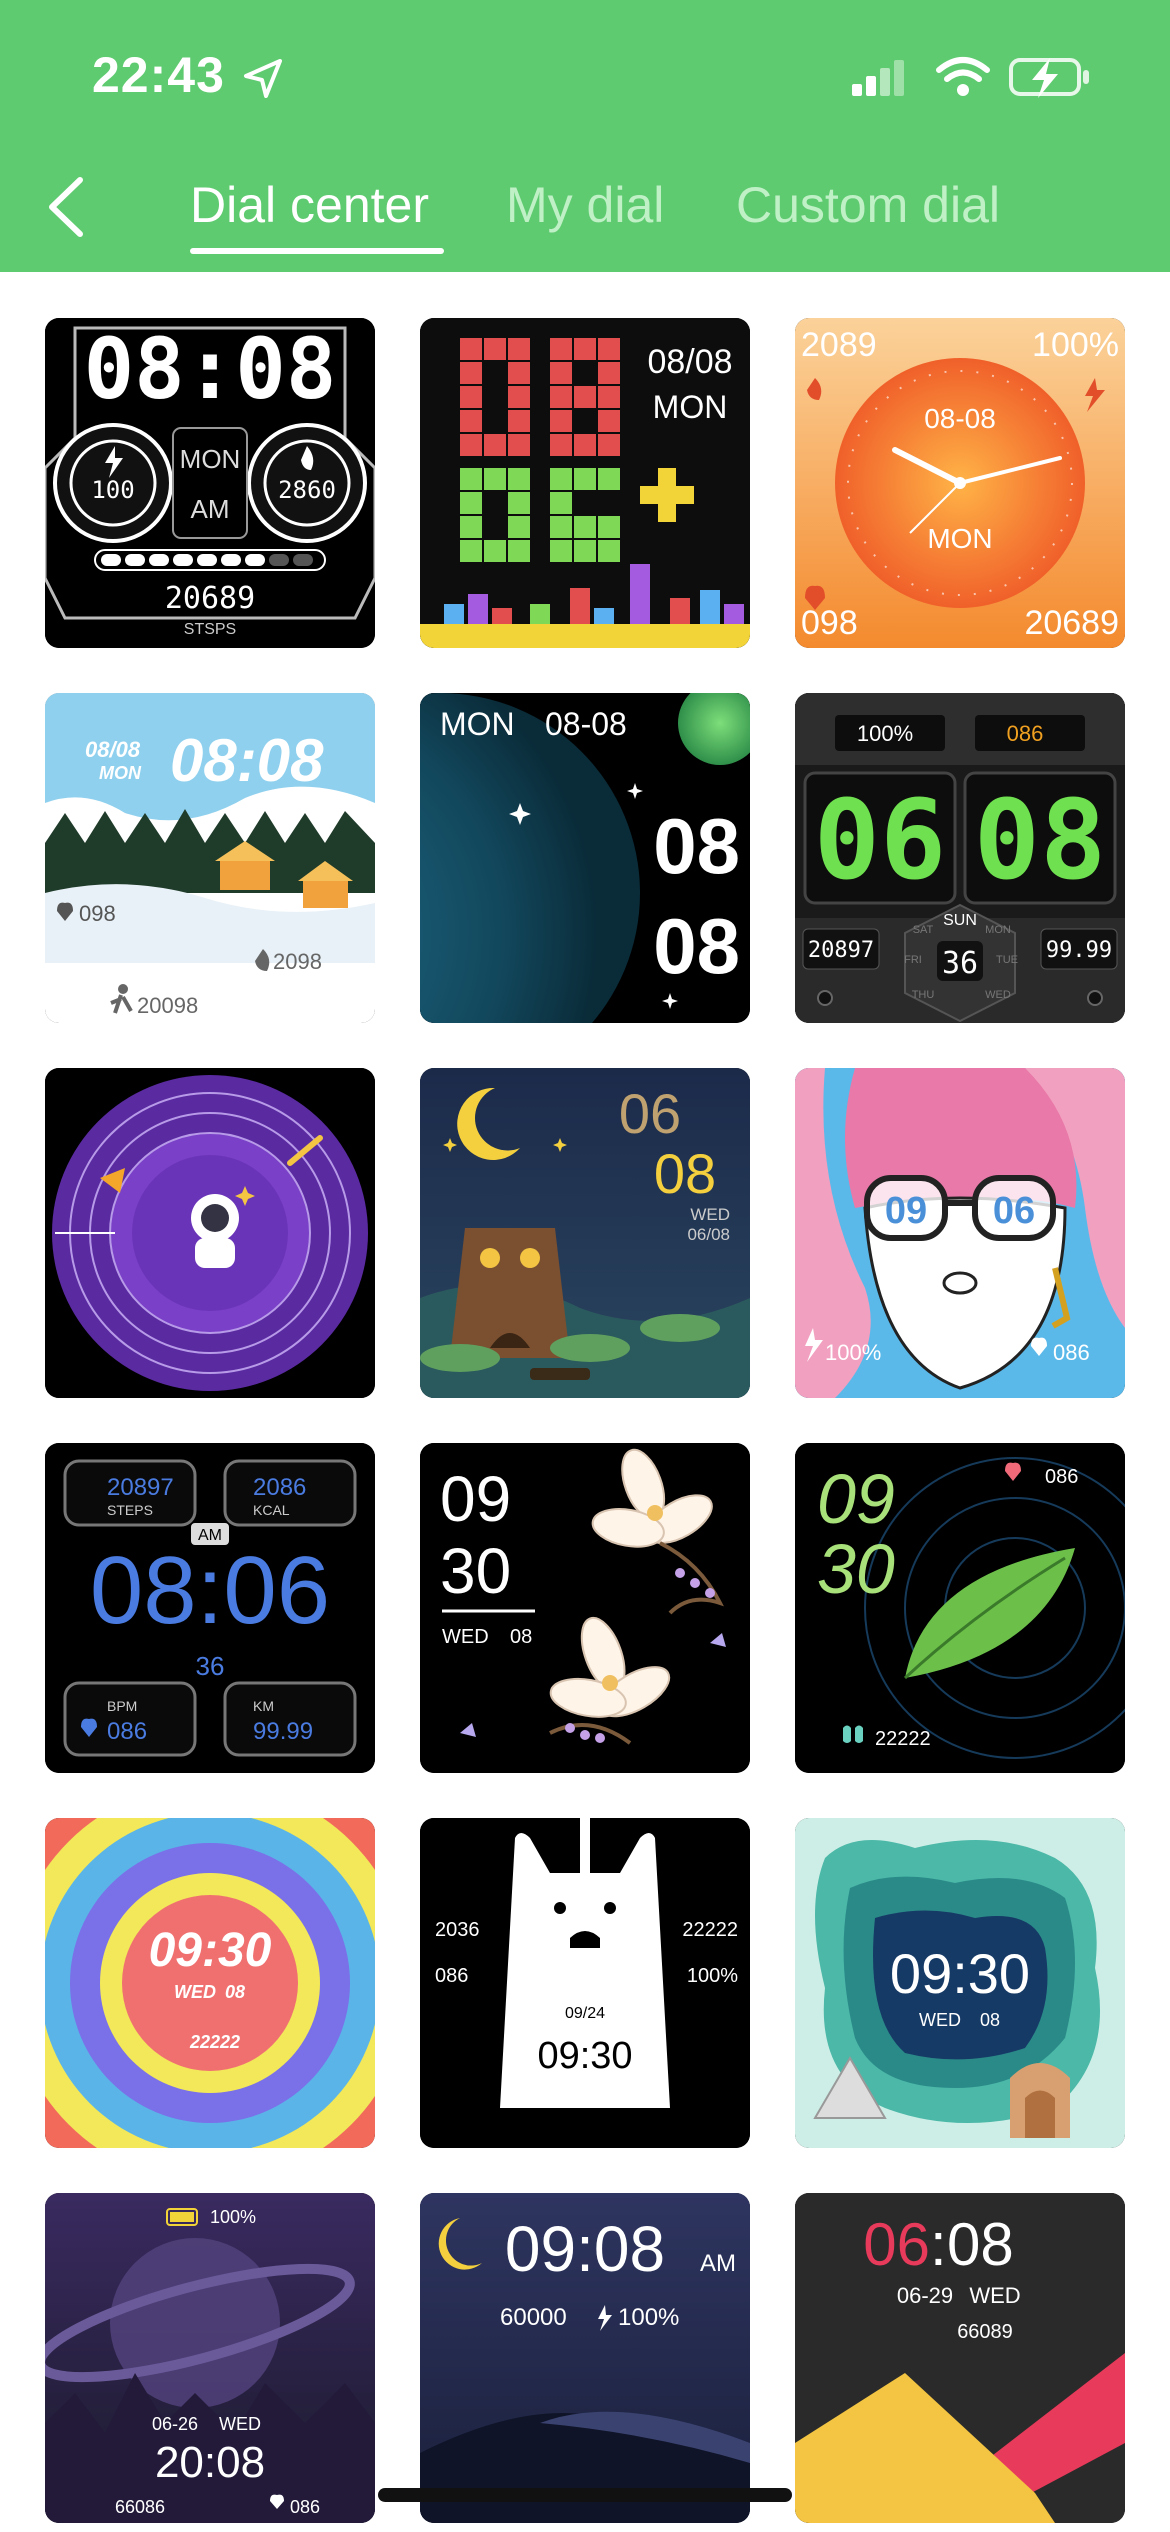 The width and height of the screenshot is (1170, 2532). Describe the element at coordinates (586, 724) in the screenshot. I see `dial5-date: 08-08` at that location.